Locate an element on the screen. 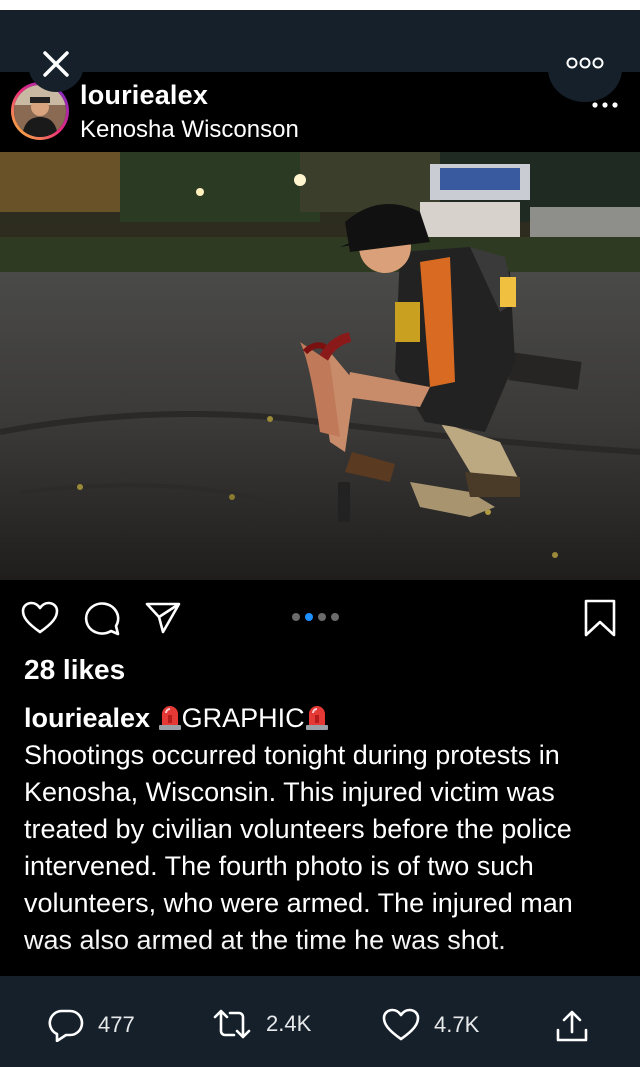 This screenshot has height=1067, width=640. more-icon is located at coordinates (605, 105).